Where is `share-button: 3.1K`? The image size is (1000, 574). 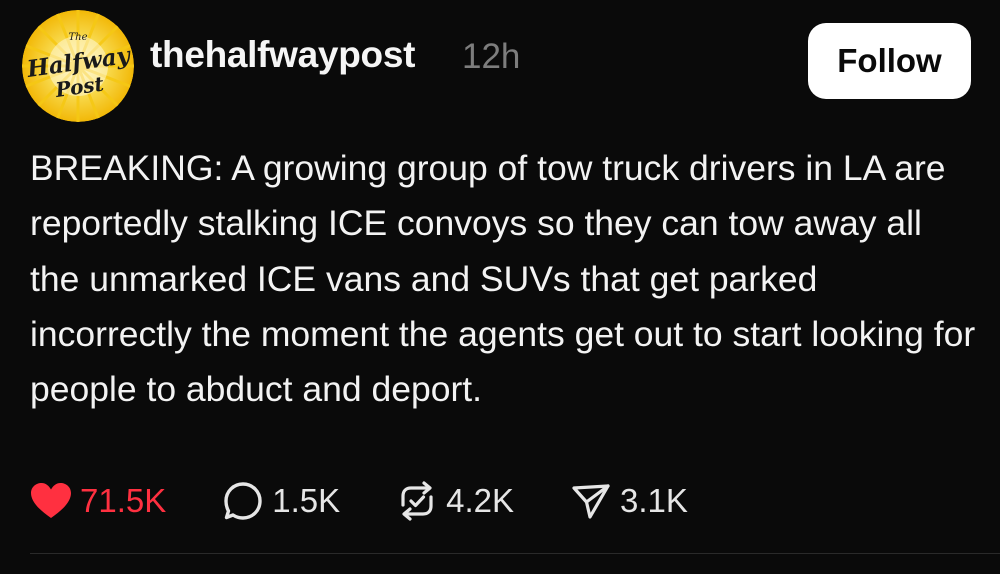 share-button: 3.1K is located at coordinates (629, 501).